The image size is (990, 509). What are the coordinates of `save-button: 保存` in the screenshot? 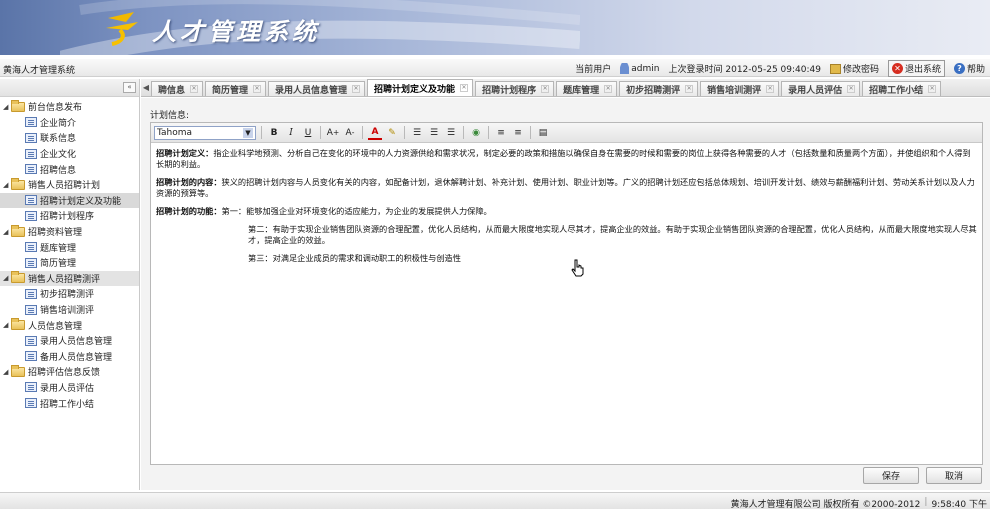 It's located at (891, 475).